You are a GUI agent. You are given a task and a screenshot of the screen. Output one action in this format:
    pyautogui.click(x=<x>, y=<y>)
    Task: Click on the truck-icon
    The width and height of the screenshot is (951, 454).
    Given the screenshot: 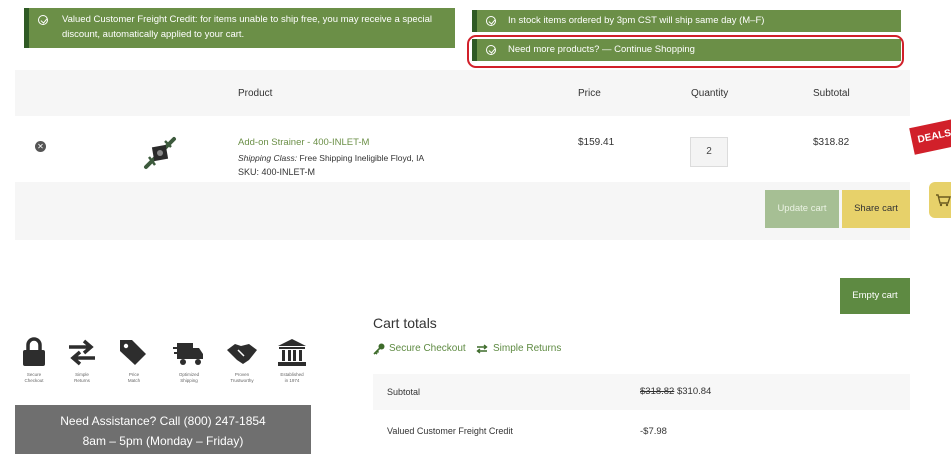 What is the action you would take?
    pyautogui.click(x=188, y=354)
    